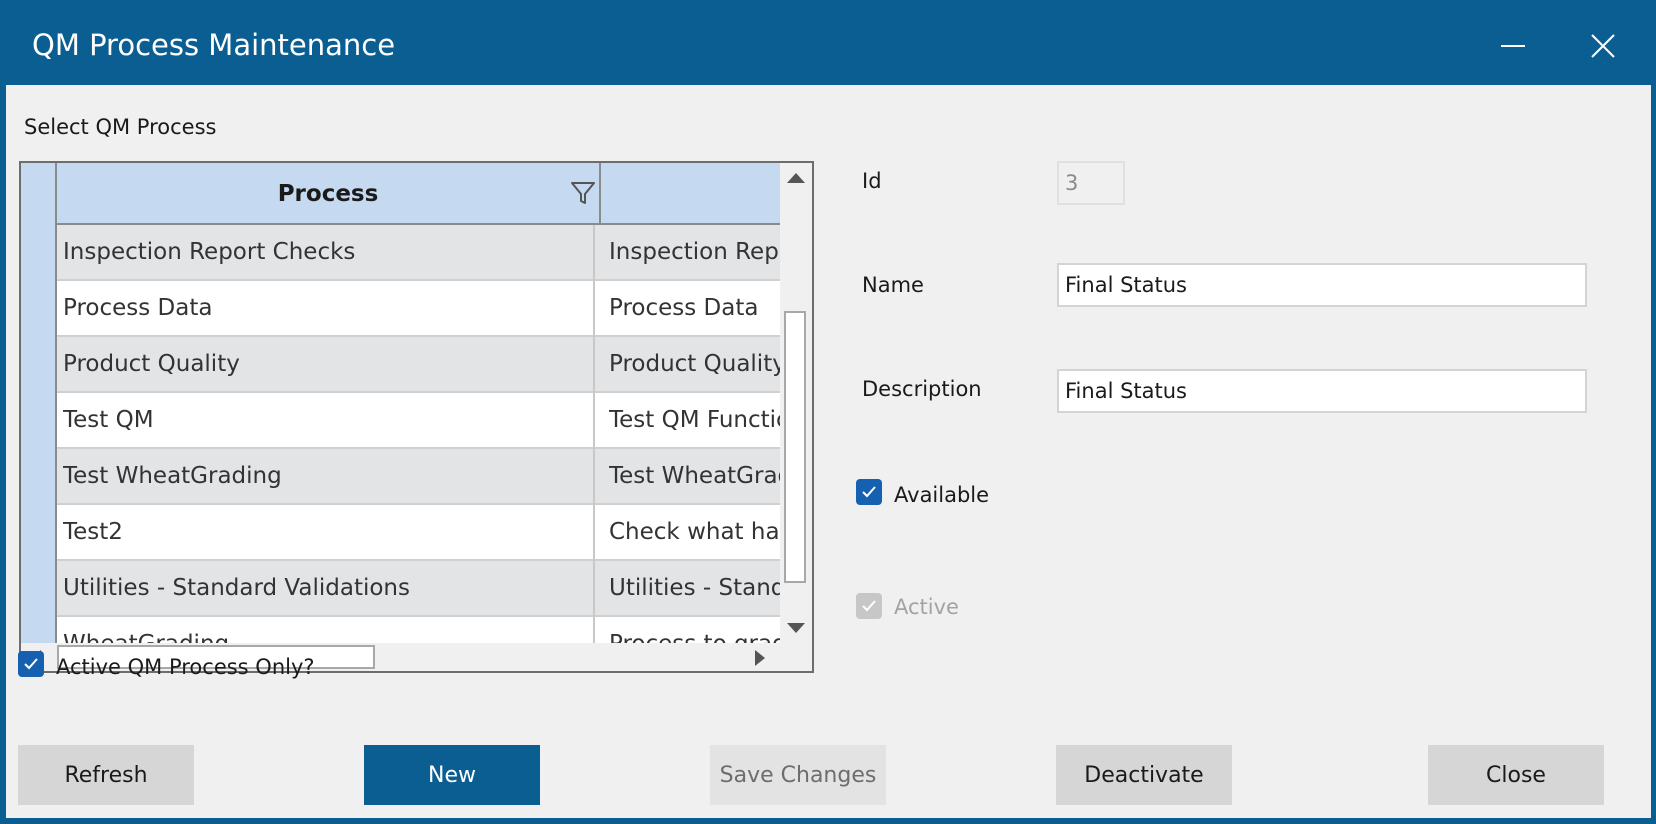 The width and height of the screenshot is (1656, 824). I want to click on active-checkbox, so click(869, 606).